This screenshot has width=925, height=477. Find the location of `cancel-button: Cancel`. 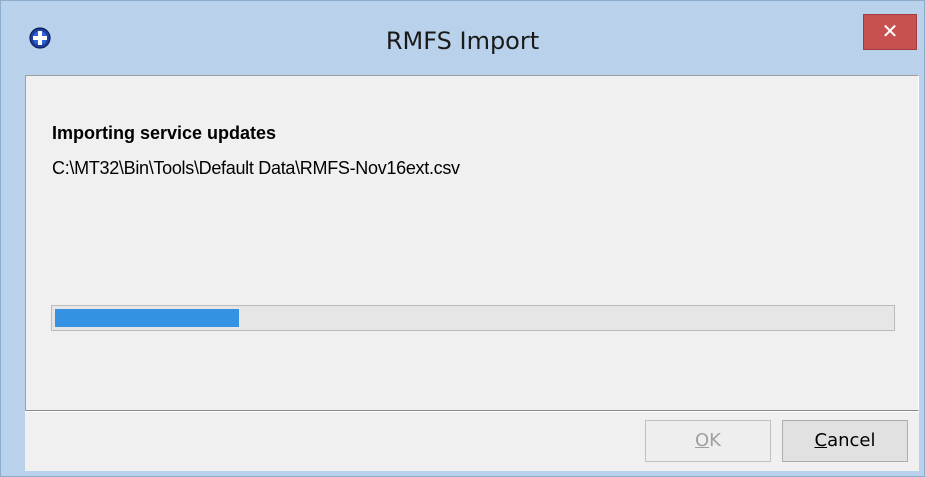

cancel-button: Cancel is located at coordinates (845, 441).